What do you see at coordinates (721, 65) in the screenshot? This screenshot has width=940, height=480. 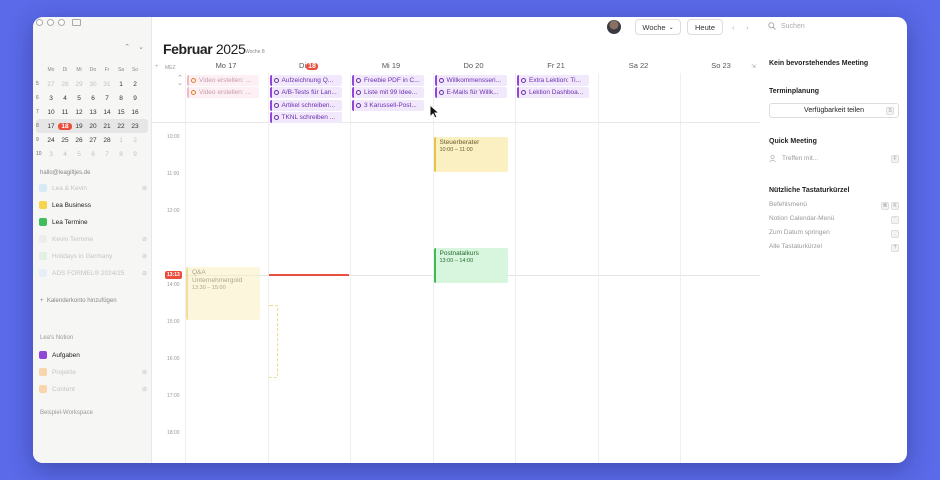 I see `day-header: So 23` at bounding box center [721, 65].